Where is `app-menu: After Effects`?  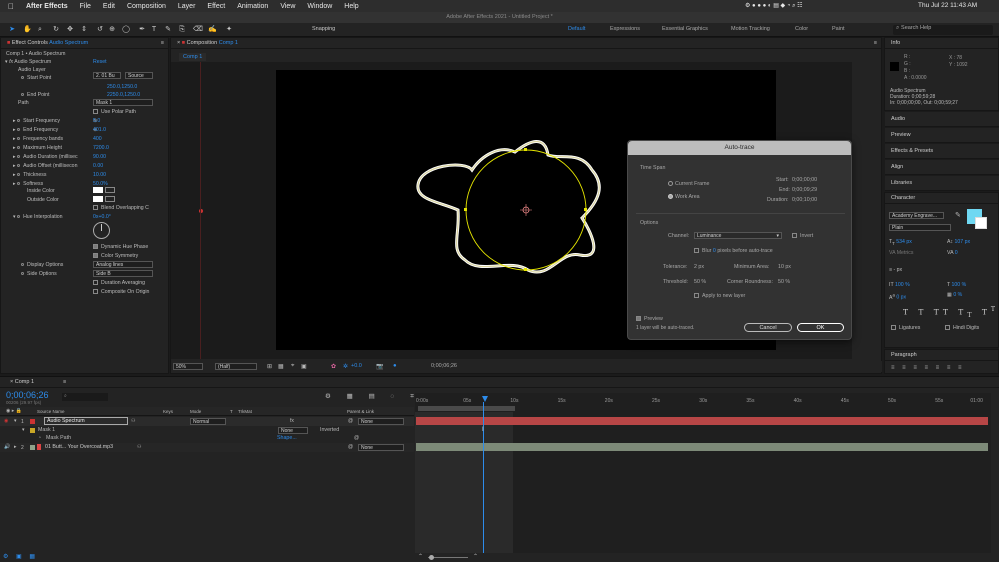 app-menu: After Effects is located at coordinates (47, 6).